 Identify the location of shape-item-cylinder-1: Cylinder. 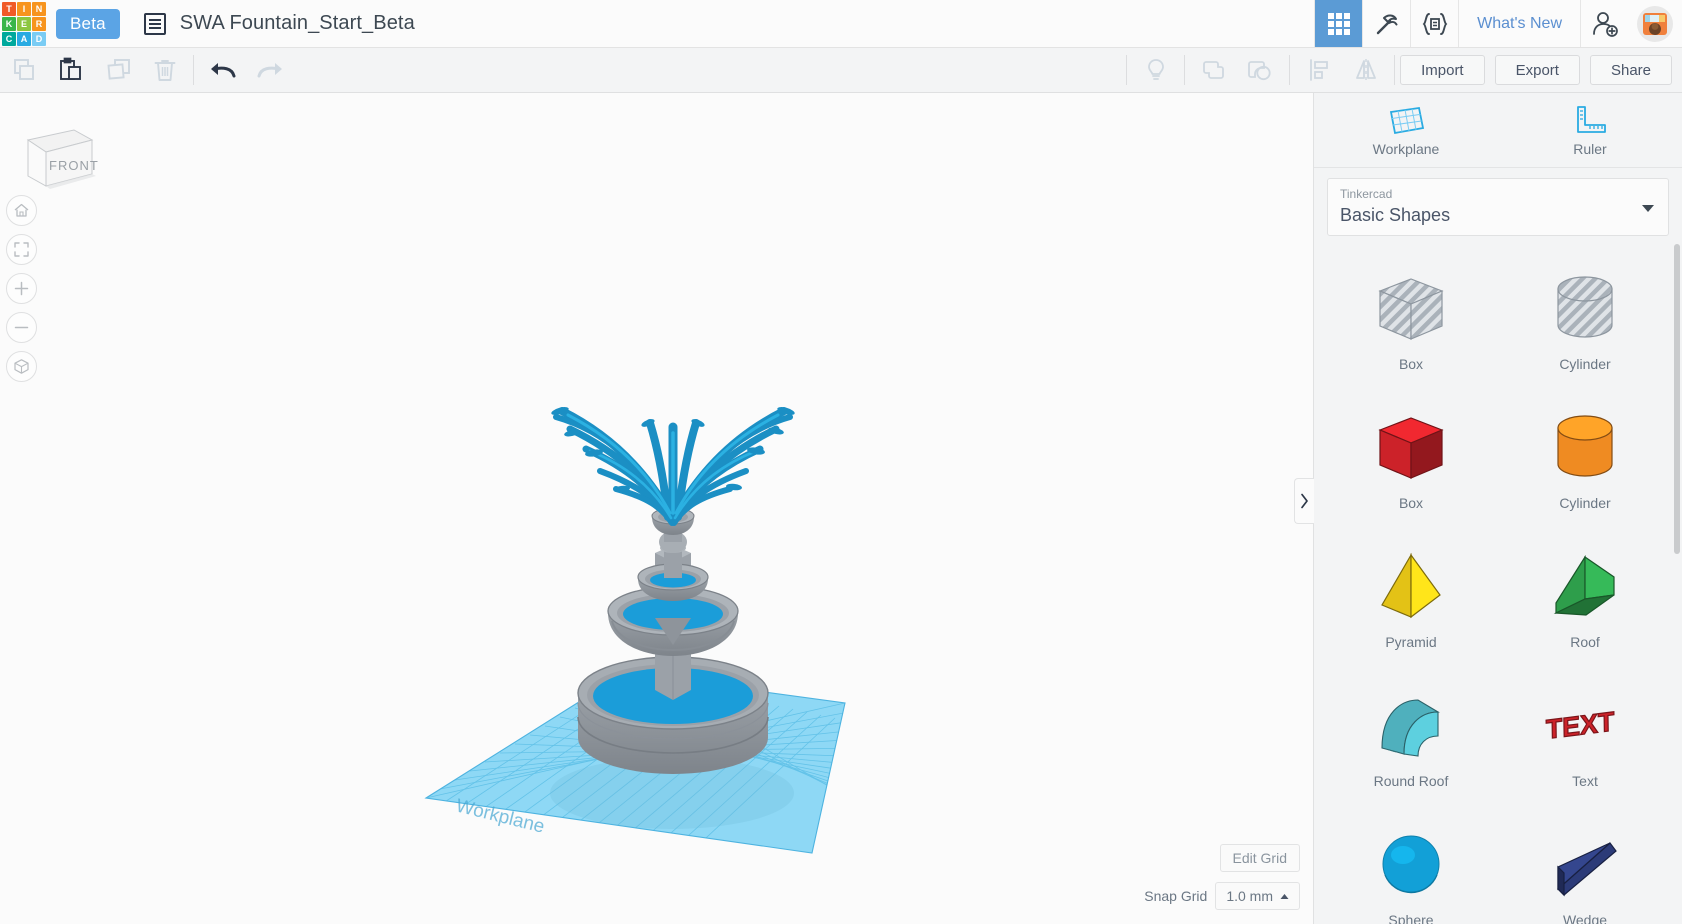
(1585, 320).